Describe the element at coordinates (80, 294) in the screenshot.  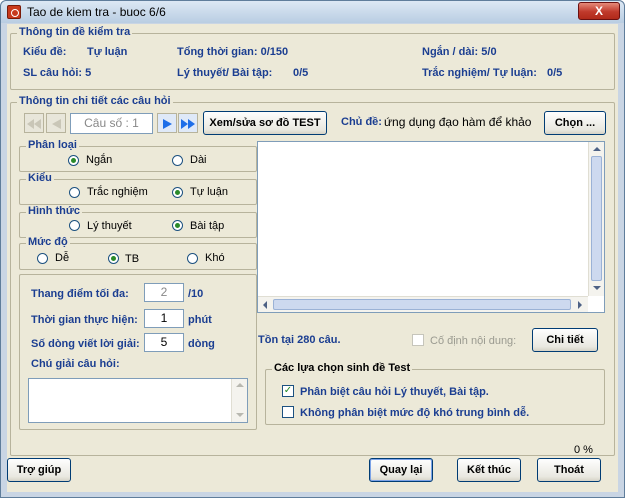
I see `thang-diem-label: Thang điểm tối đa:` at that location.